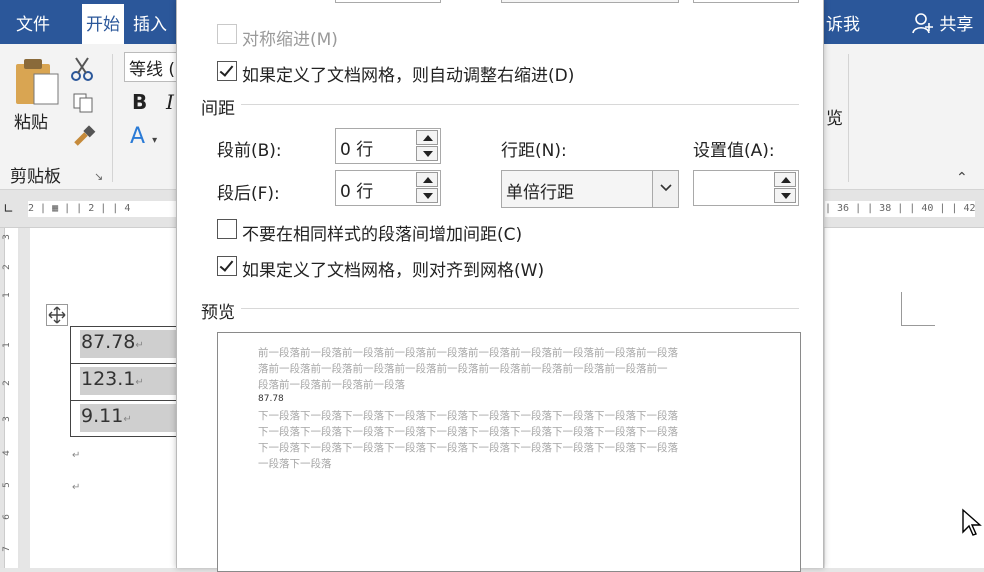 Image resolution: width=984 pixels, height=572 pixels. Describe the element at coordinates (8, 209) in the screenshot. I see `tab-selector-icon: ∟` at that location.